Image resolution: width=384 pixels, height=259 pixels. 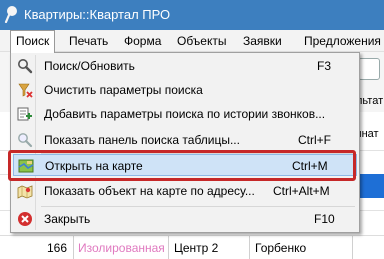 I want to click on map-pin-icon, so click(x=25, y=192).